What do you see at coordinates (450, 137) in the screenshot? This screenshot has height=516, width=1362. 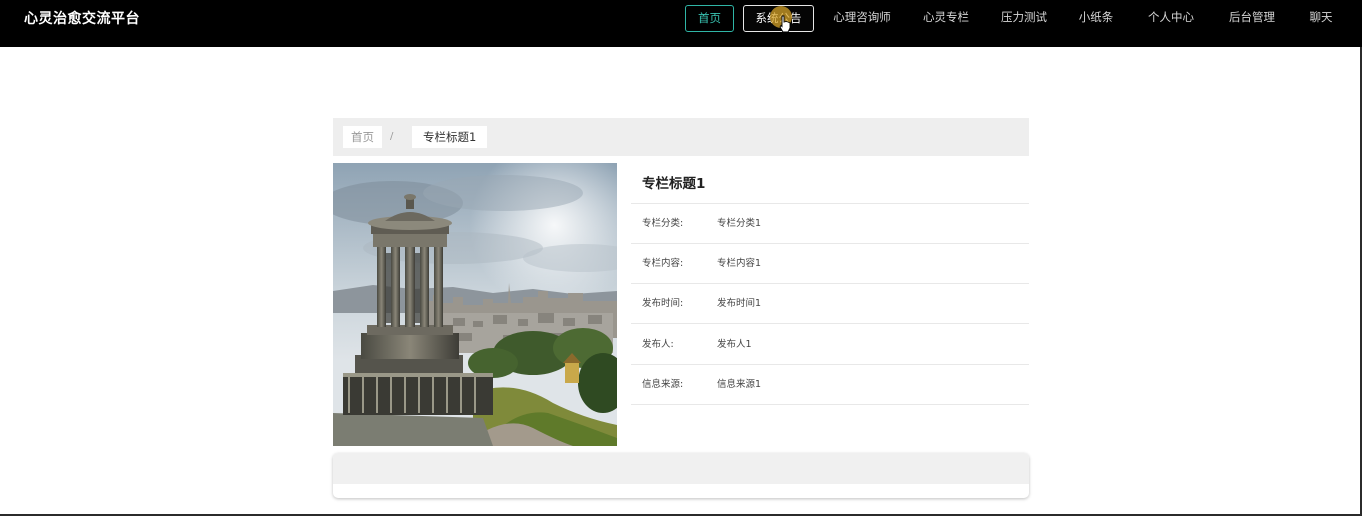 I see `breadcrumb-current: 专栏标题1` at bounding box center [450, 137].